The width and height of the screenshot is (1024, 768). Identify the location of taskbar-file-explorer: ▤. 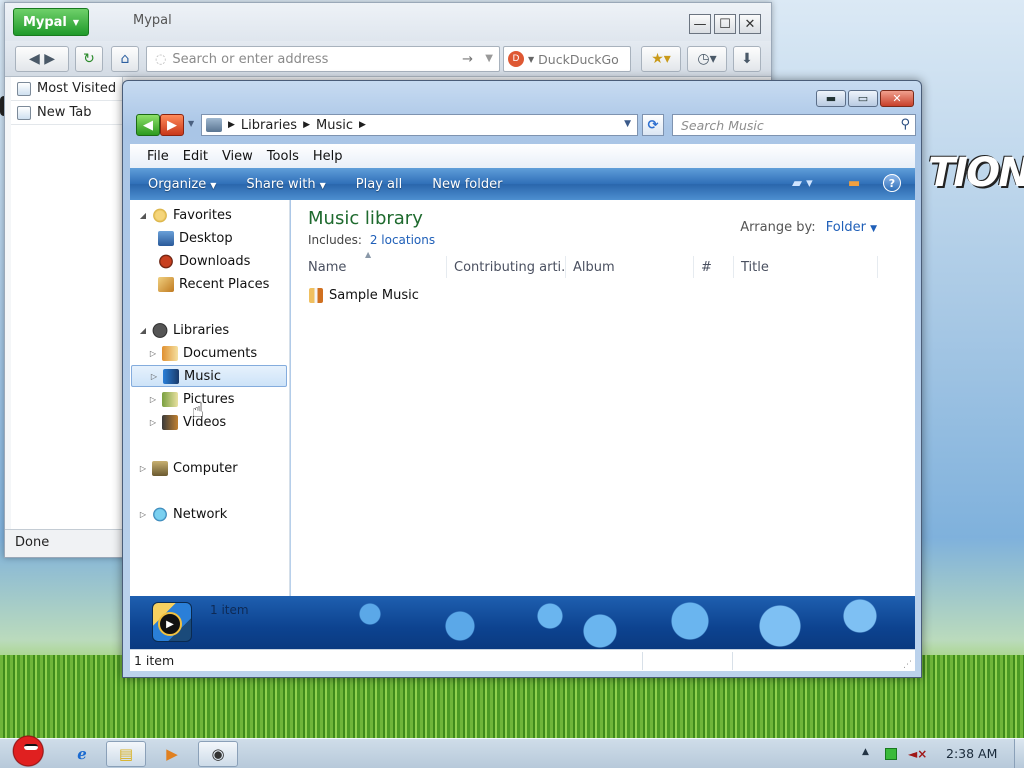
(126, 754).